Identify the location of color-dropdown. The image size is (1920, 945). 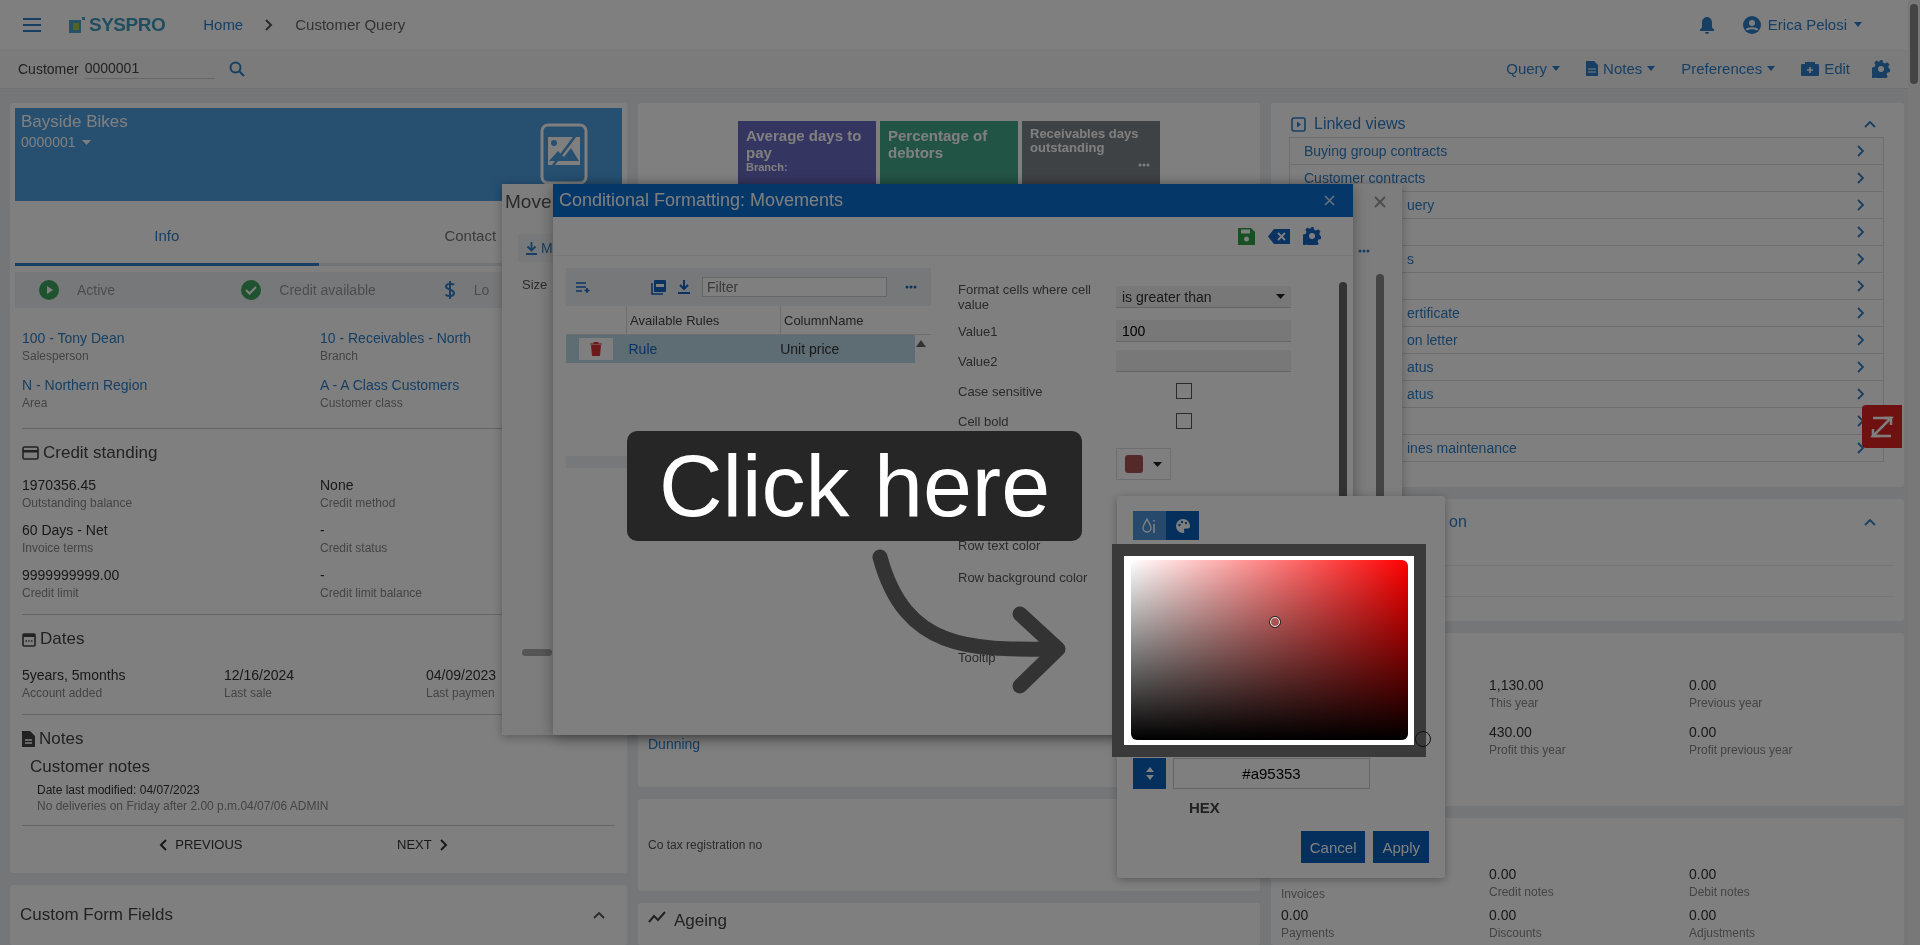
(1143, 464).